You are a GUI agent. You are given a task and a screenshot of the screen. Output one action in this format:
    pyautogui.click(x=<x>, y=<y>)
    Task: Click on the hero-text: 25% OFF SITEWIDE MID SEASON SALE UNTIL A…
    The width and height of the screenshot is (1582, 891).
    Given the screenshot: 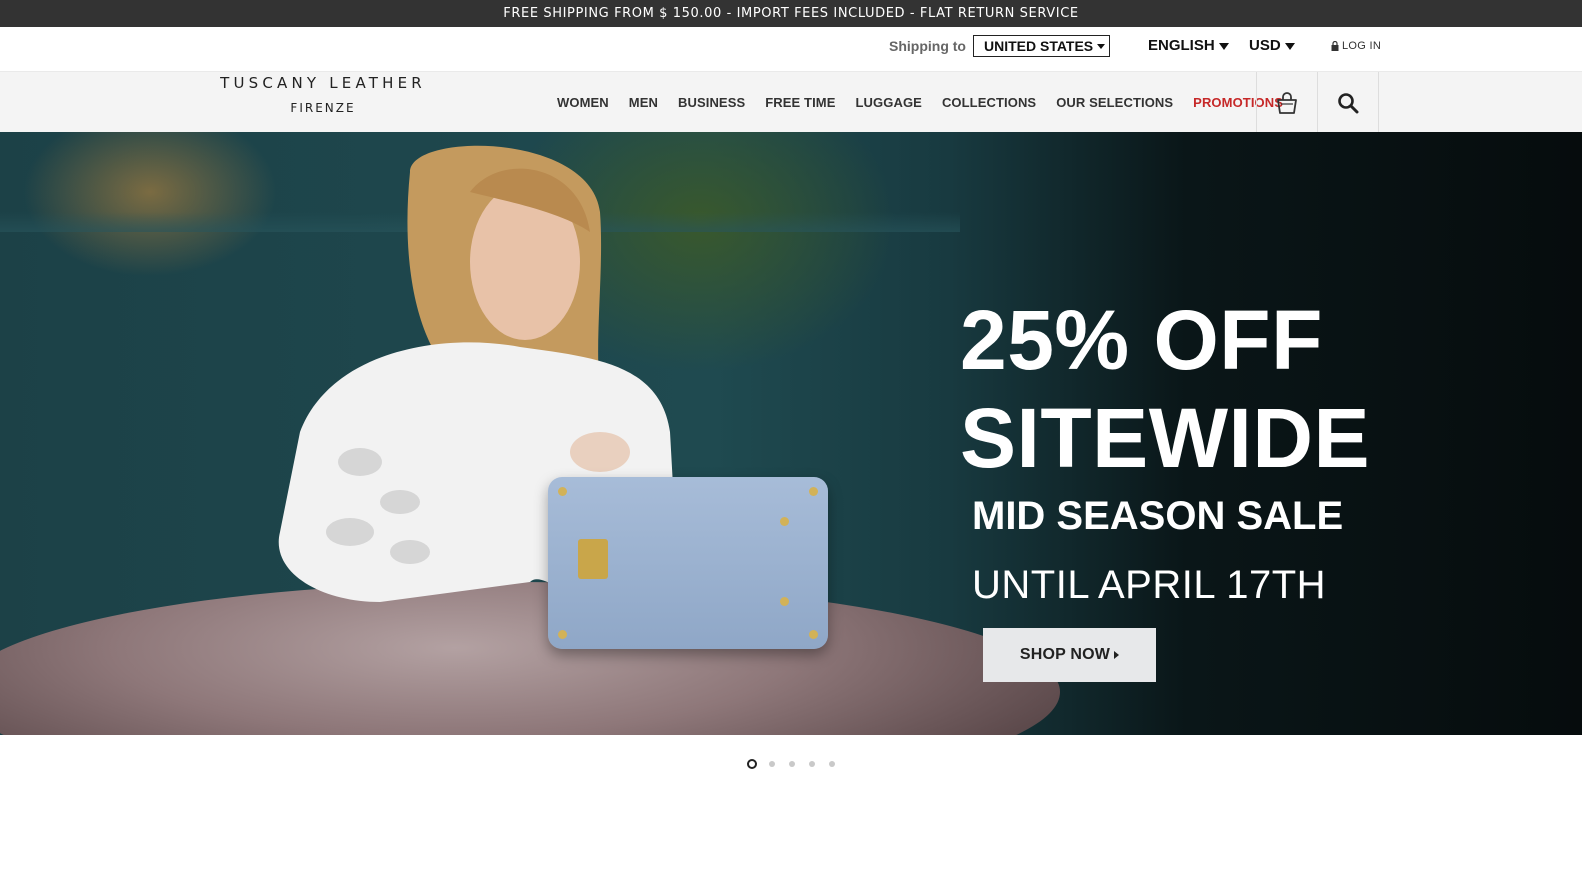 What is the action you would take?
    pyautogui.click(x=1165, y=450)
    